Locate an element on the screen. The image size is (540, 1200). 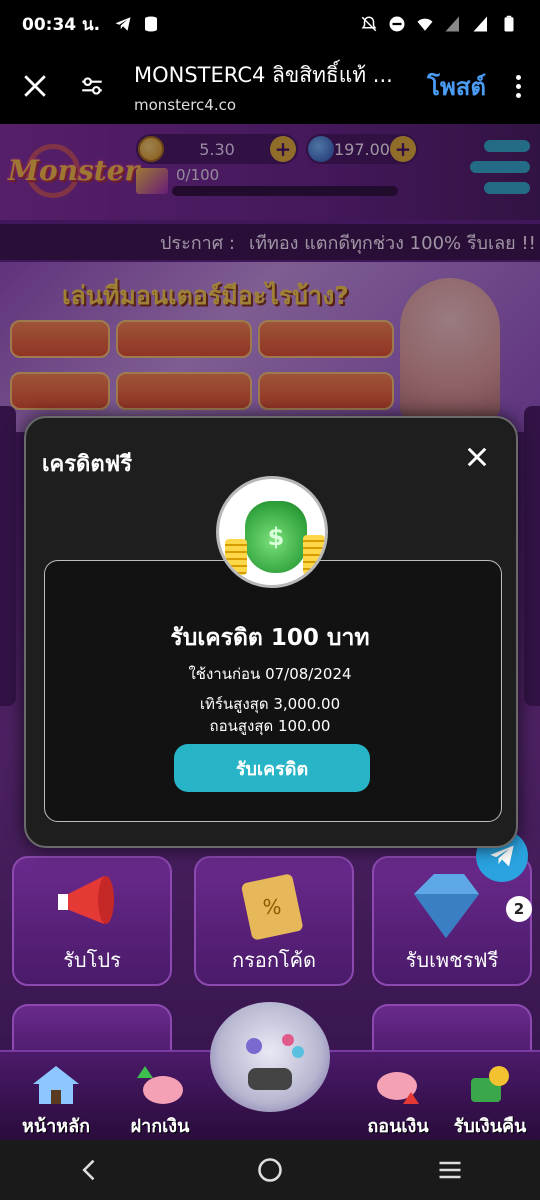
nav-home: หน้าหลัก is located at coordinates (56, 1099).